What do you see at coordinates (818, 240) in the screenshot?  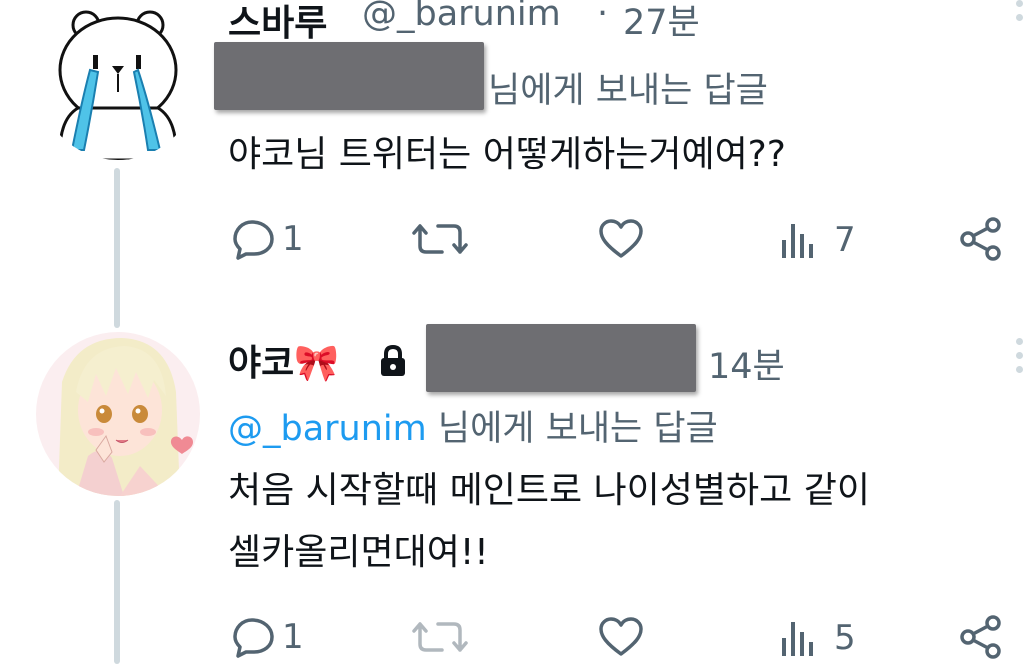 I see `views-button: 7` at bounding box center [818, 240].